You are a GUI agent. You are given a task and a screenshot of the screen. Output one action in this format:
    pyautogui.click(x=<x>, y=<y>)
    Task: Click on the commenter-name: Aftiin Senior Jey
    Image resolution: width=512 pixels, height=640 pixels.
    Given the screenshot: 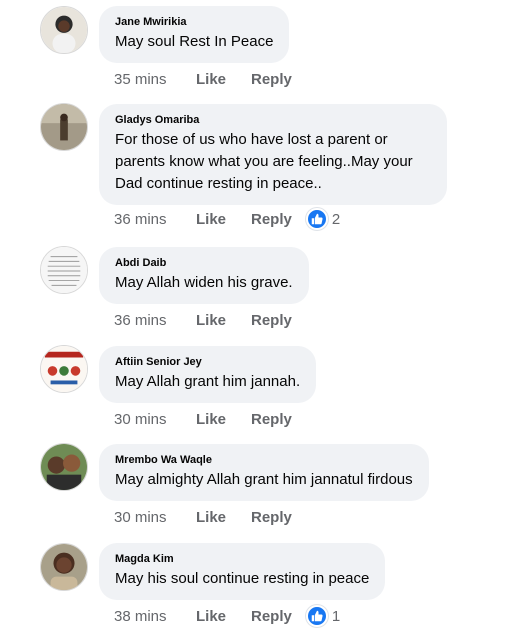 What is the action you would take?
    pyautogui.click(x=207, y=362)
    